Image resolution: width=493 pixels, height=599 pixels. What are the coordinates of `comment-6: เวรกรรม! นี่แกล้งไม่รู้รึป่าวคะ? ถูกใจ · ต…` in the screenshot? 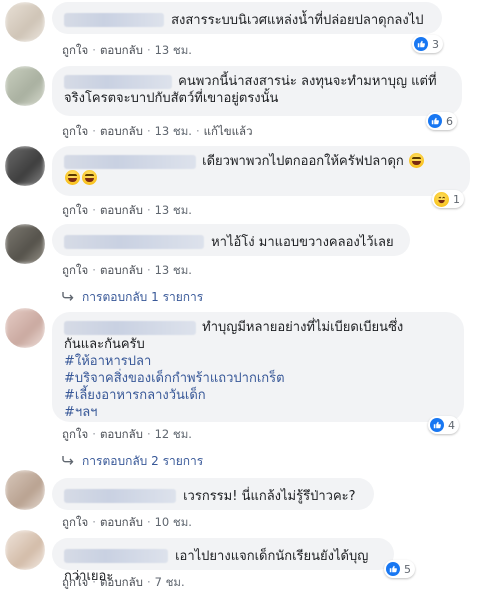 It's located at (246, 499).